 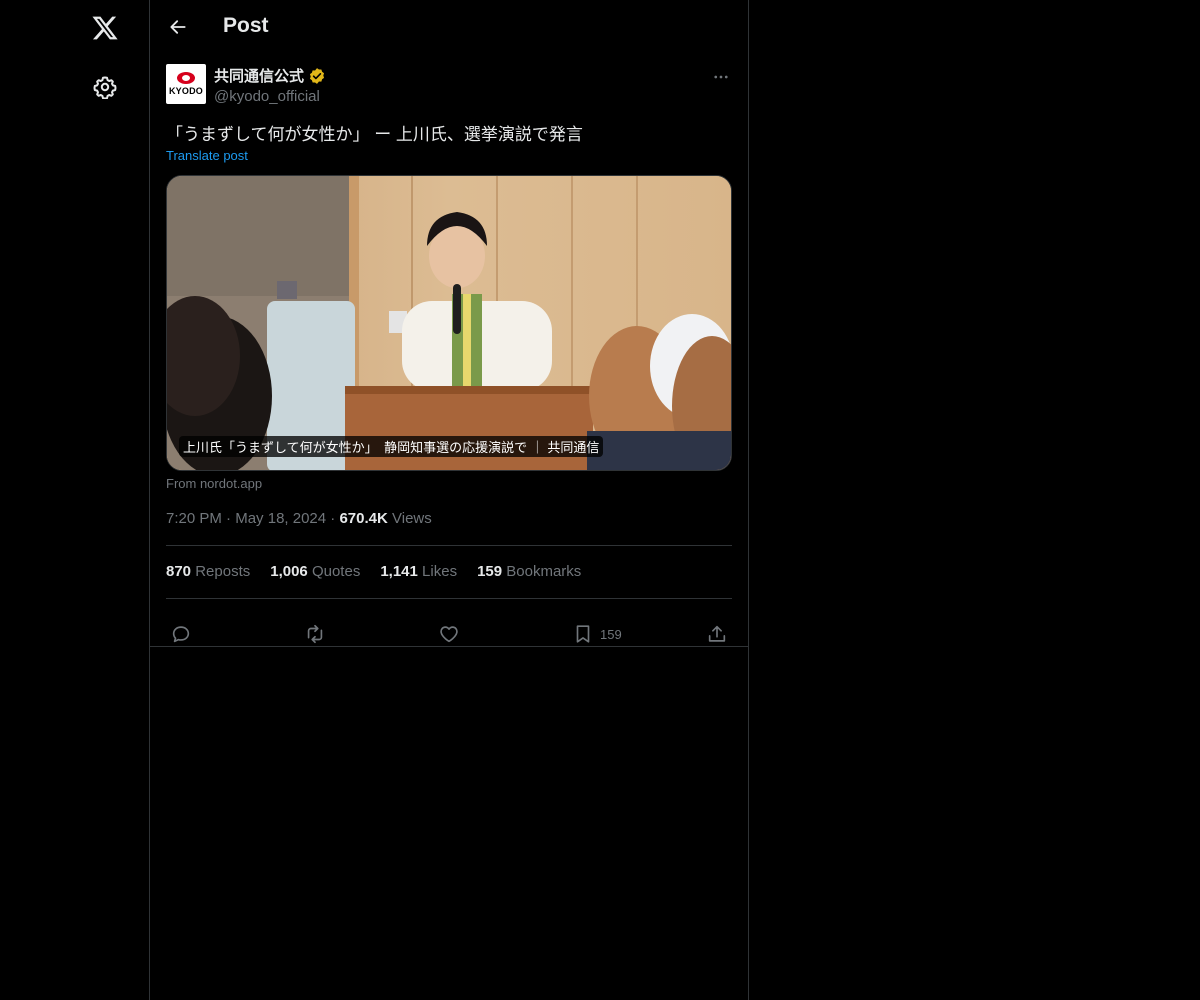 I want to click on card-caption: 上川氏「うまずして何が女性か」 静岡知事選の応援演説で ｜ 共同通信, so click(x=391, y=446).